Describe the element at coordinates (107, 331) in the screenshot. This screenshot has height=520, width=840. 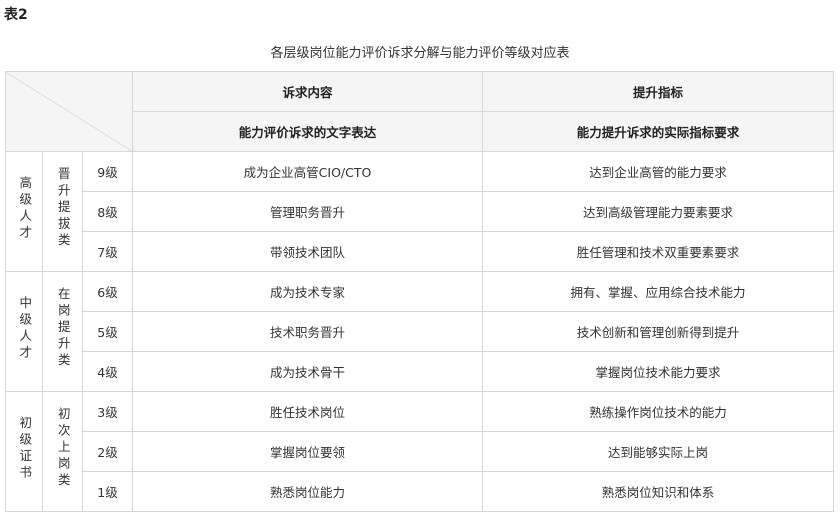
I see `level-cell: 5级` at that location.